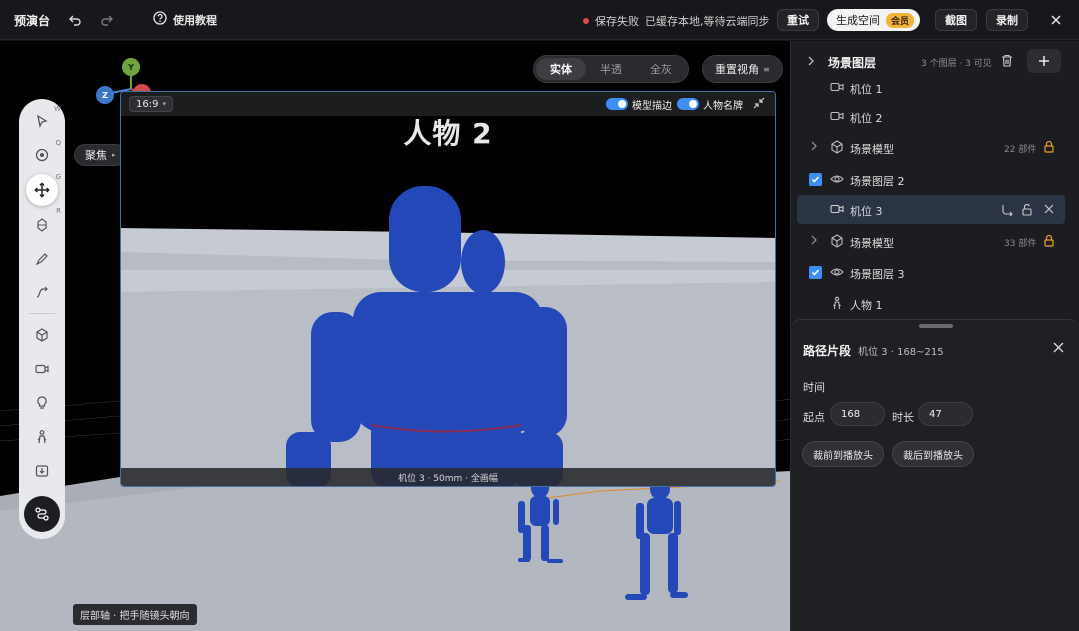  I want to click on drag-handle, so click(936, 326).